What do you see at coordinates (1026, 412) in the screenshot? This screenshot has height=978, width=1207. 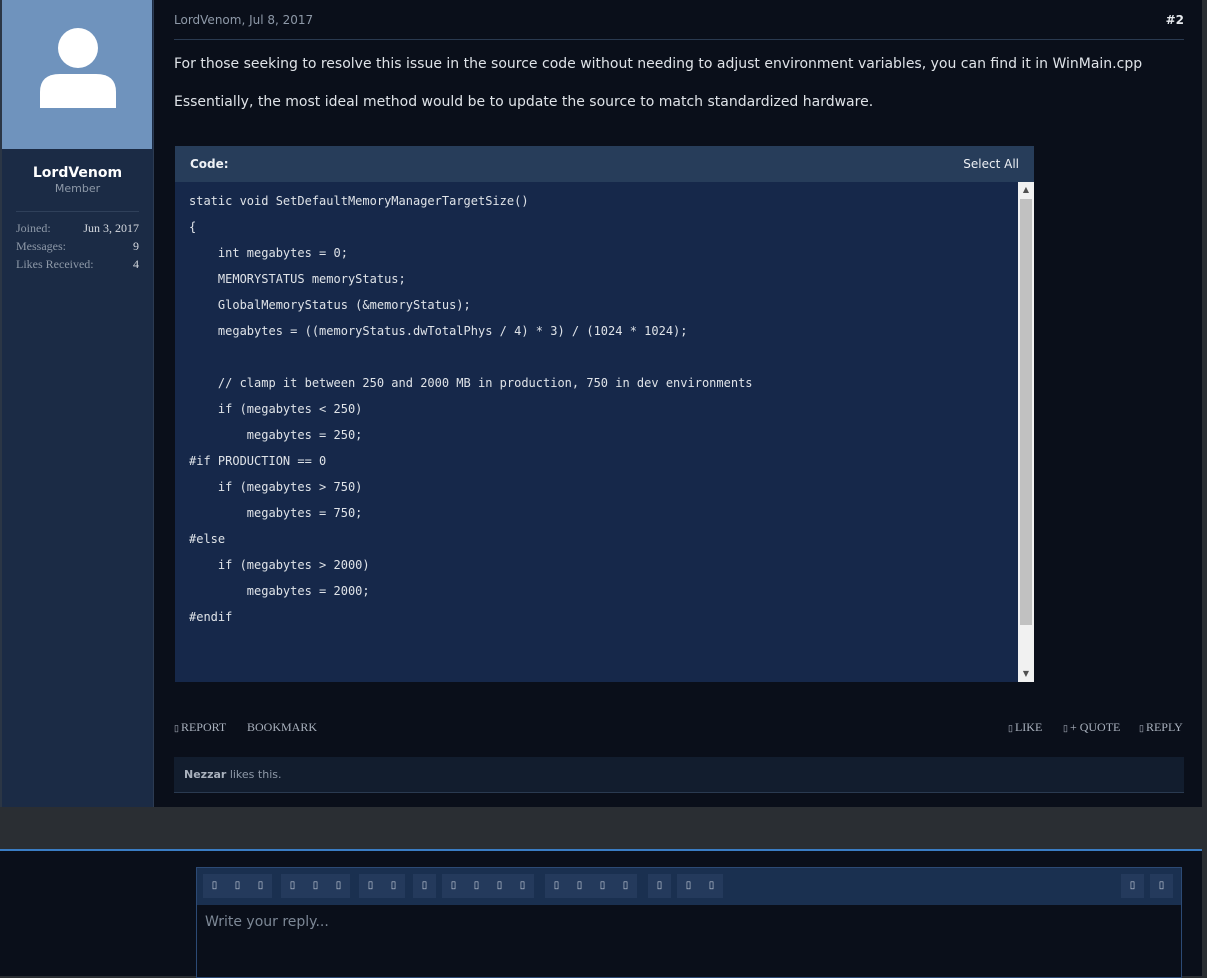 I see `scrollbar-thumb` at bounding box center [1026, 412].